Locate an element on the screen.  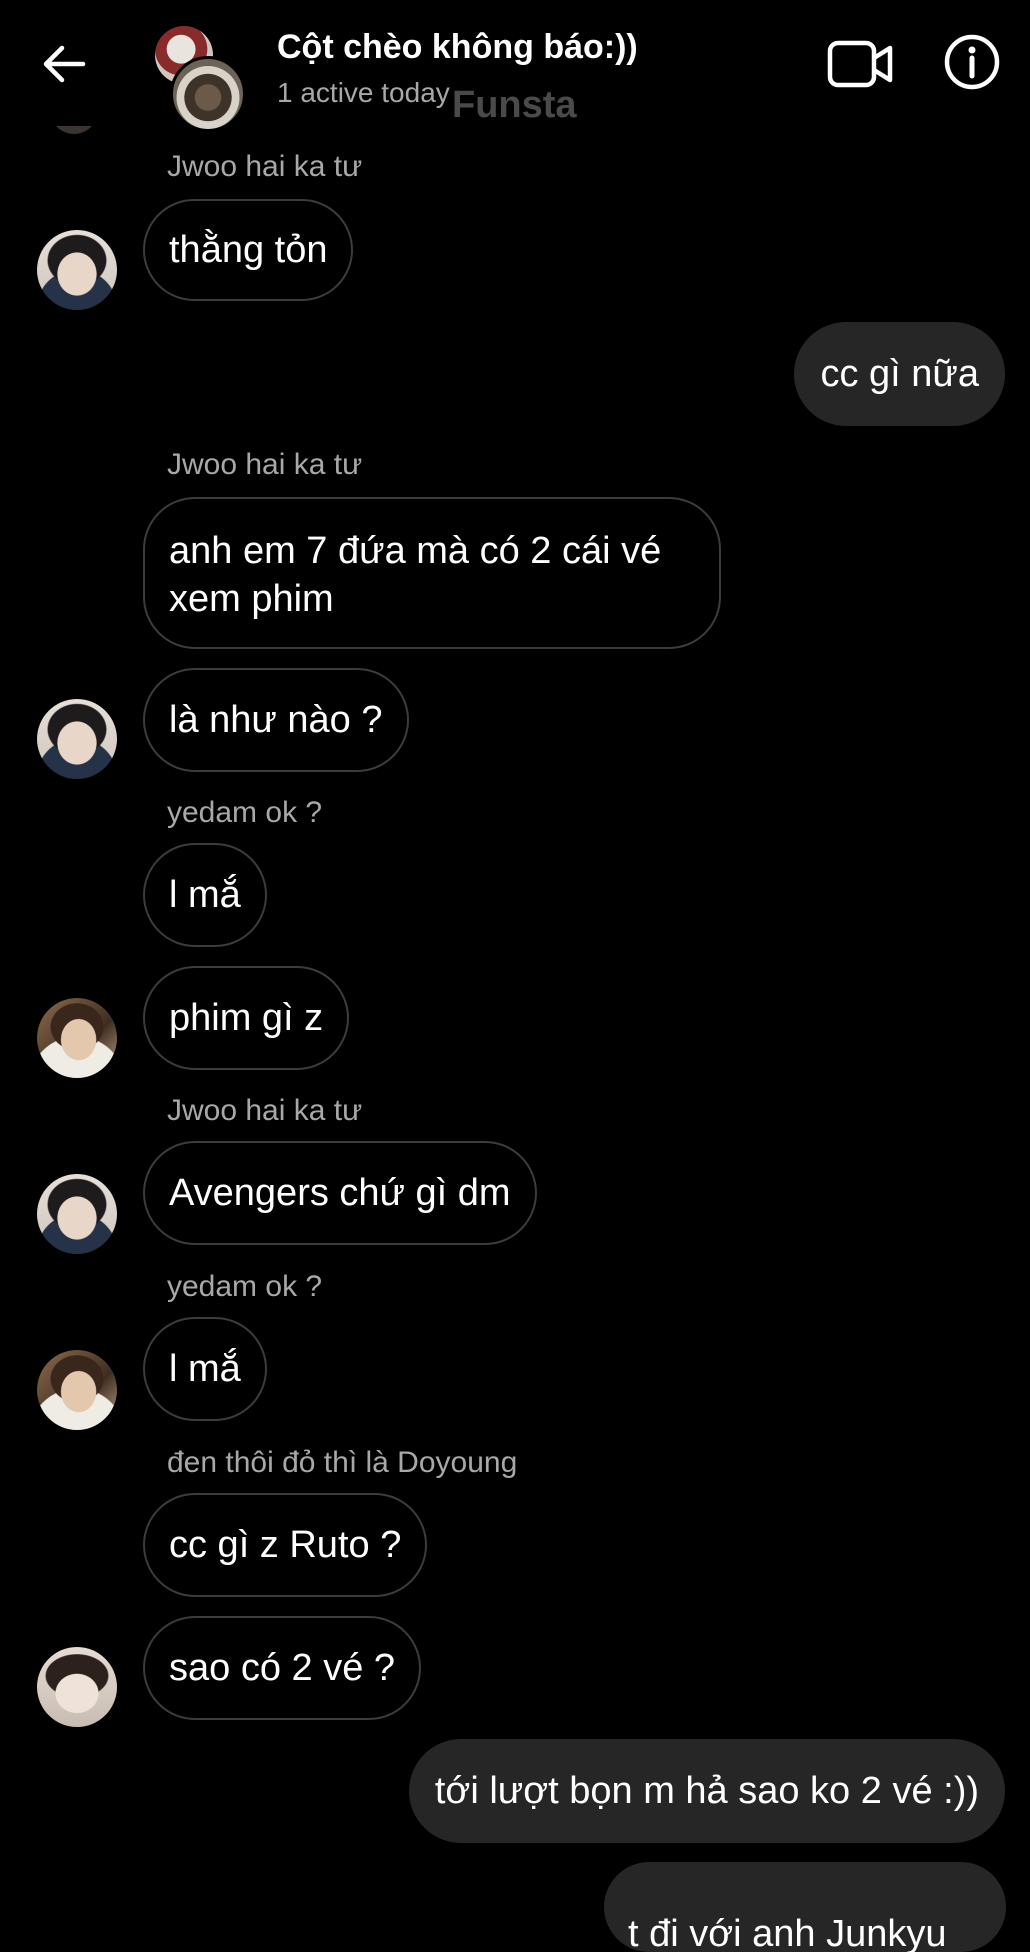
arrow-left-icon is located at coordinates (64, 64).